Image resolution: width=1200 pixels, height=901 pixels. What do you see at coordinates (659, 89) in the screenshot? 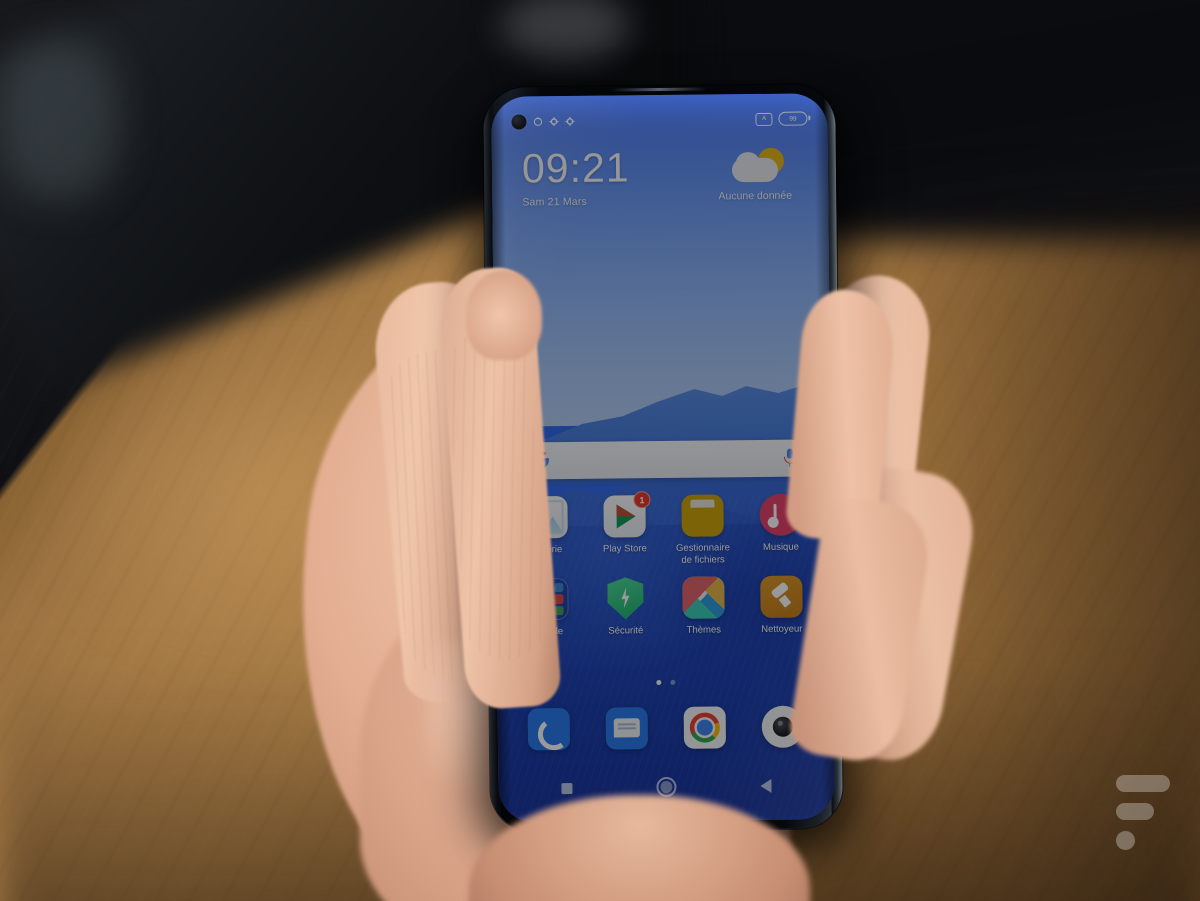
I see `earpiece-speaker` at bounding box center [659, 89].